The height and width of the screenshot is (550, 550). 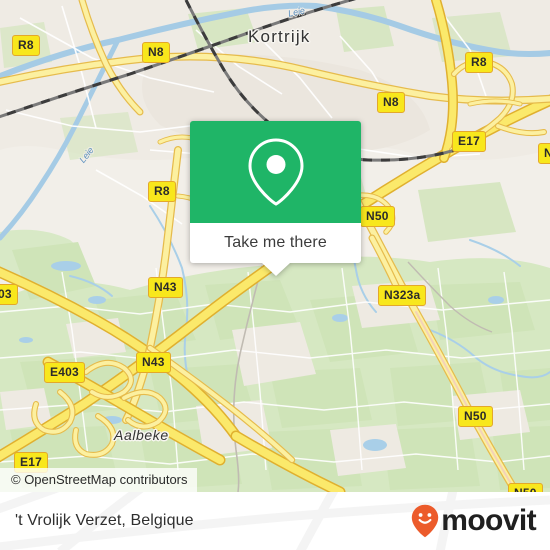 What do you see at coordinates (275, 242) in the screenshot?
I see `callout-label: Take me there` at bounding box center [275, 242].